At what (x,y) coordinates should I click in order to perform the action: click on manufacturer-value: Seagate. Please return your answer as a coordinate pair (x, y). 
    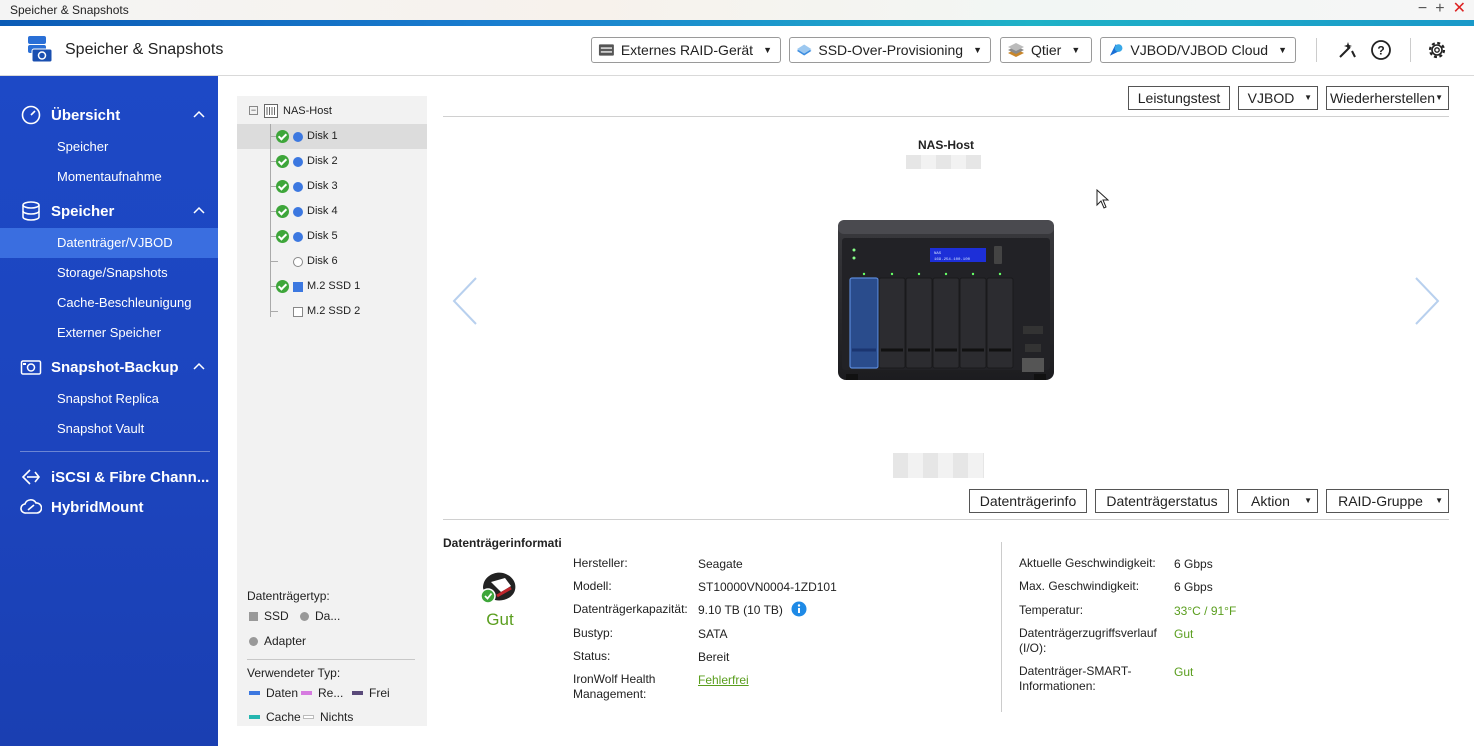
    Looking at the image, I should click on (720, 564).